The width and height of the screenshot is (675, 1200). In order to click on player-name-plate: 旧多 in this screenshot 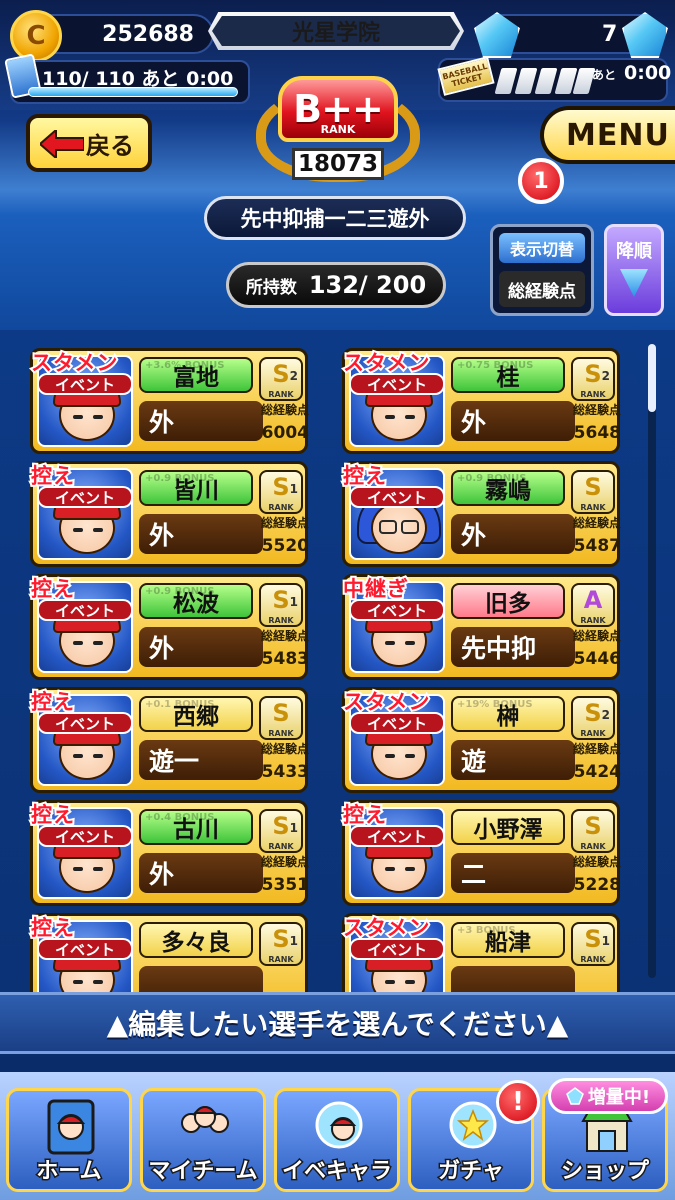, I will do `click(508, 601)`.